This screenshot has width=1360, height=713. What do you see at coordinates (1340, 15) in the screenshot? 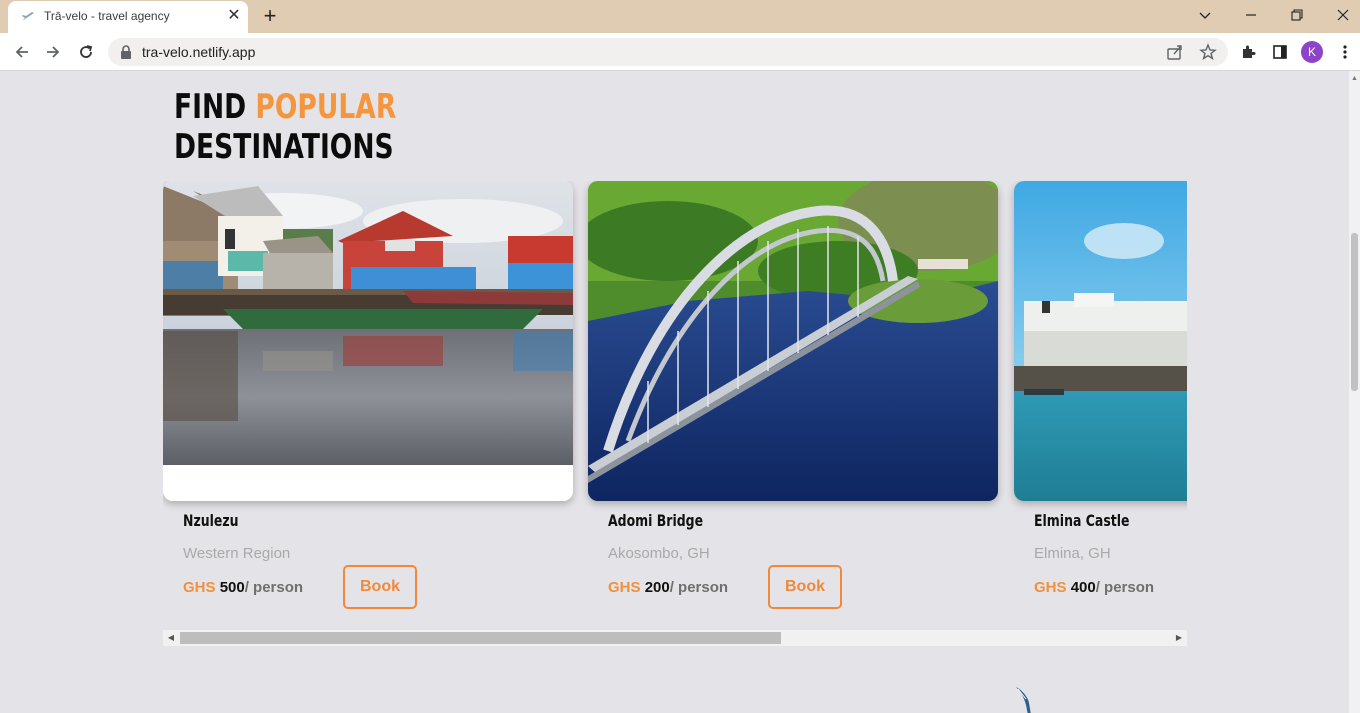
I see `close-window-button` at bounding box center [1340, 15].